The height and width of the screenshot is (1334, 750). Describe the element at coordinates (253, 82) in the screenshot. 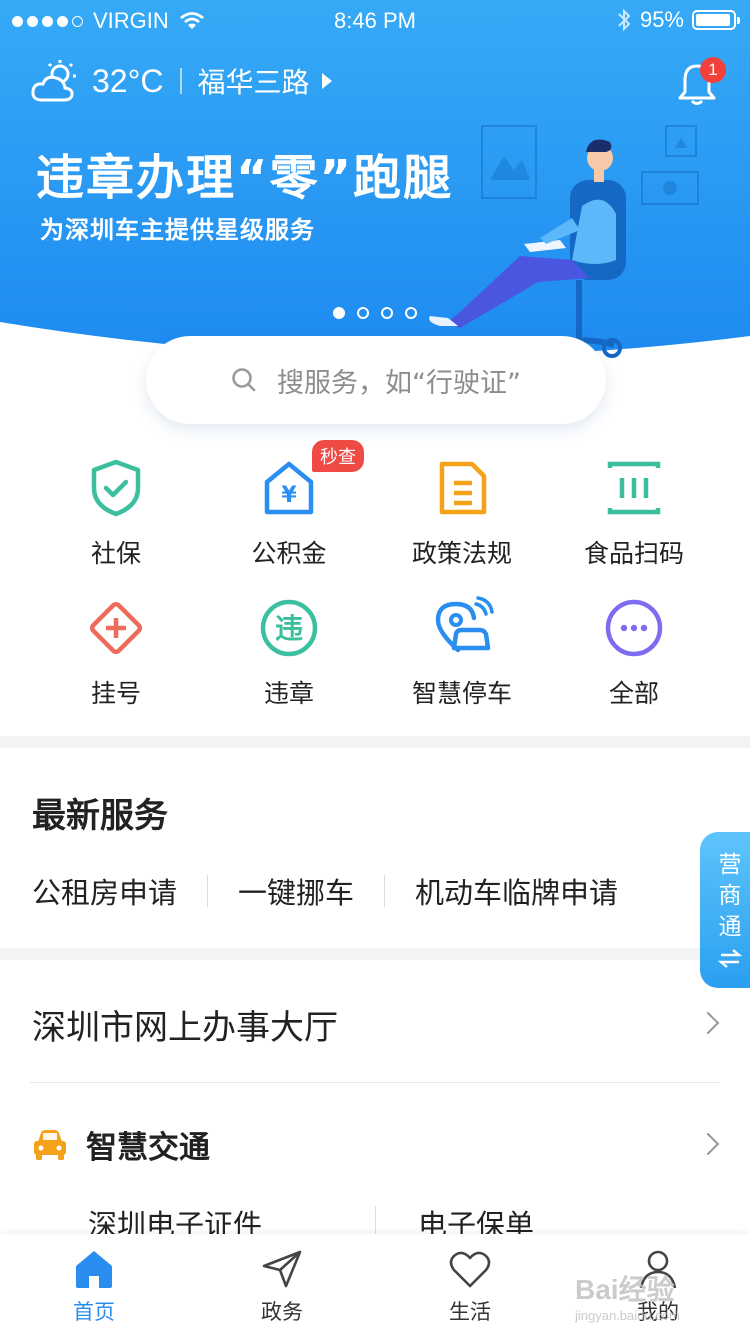

I see `location-label: 福华三路` at that location.